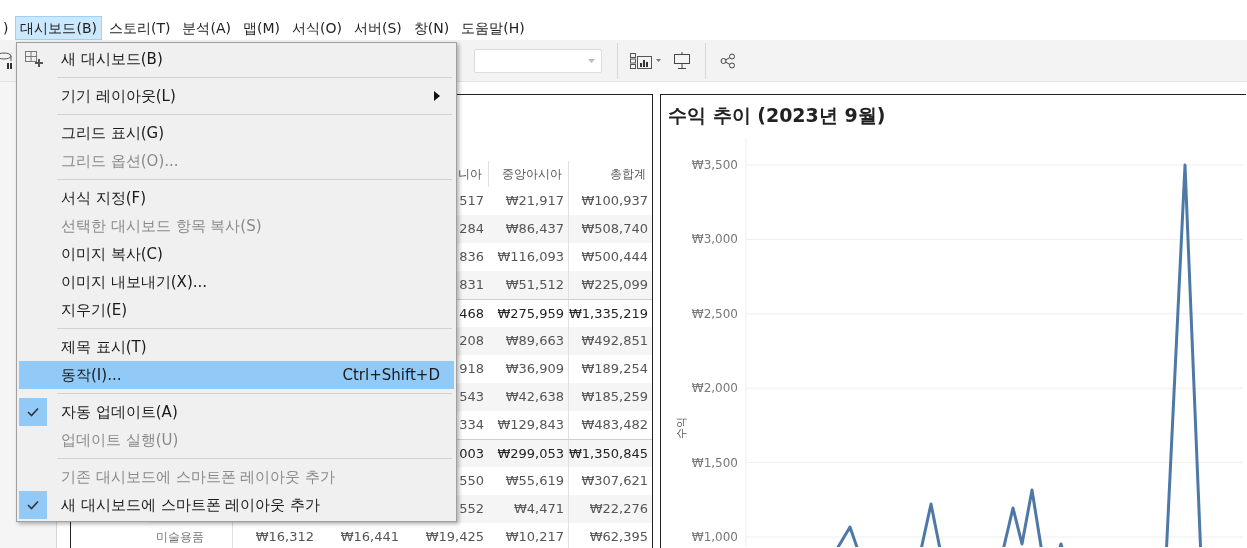 Image resolution: width=1247 pixels, height=548 pixels. Describe the element at coordinates (236, 59) in the screenshot. I see `menu-item: 새 대시보드(B)` at that location.